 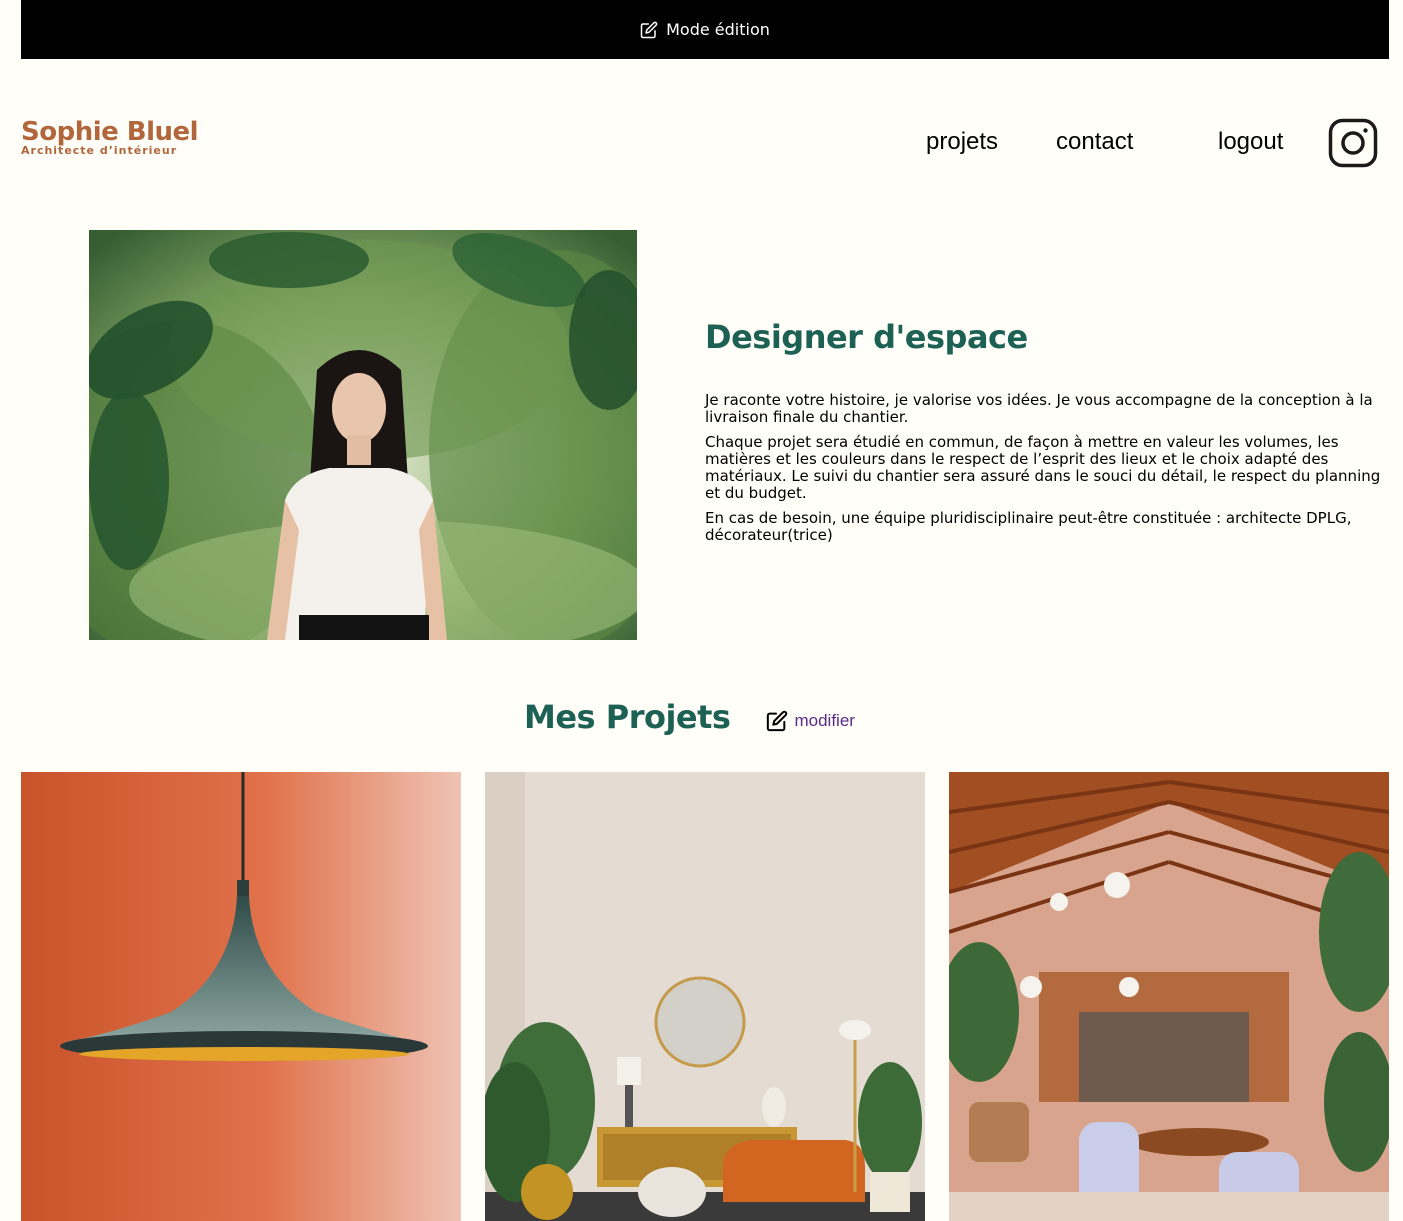 What do you see at coordinates (110, 132) in the screenshot?
I see `logo-title: Sophie Bluel` at bounding box center [110, 132].